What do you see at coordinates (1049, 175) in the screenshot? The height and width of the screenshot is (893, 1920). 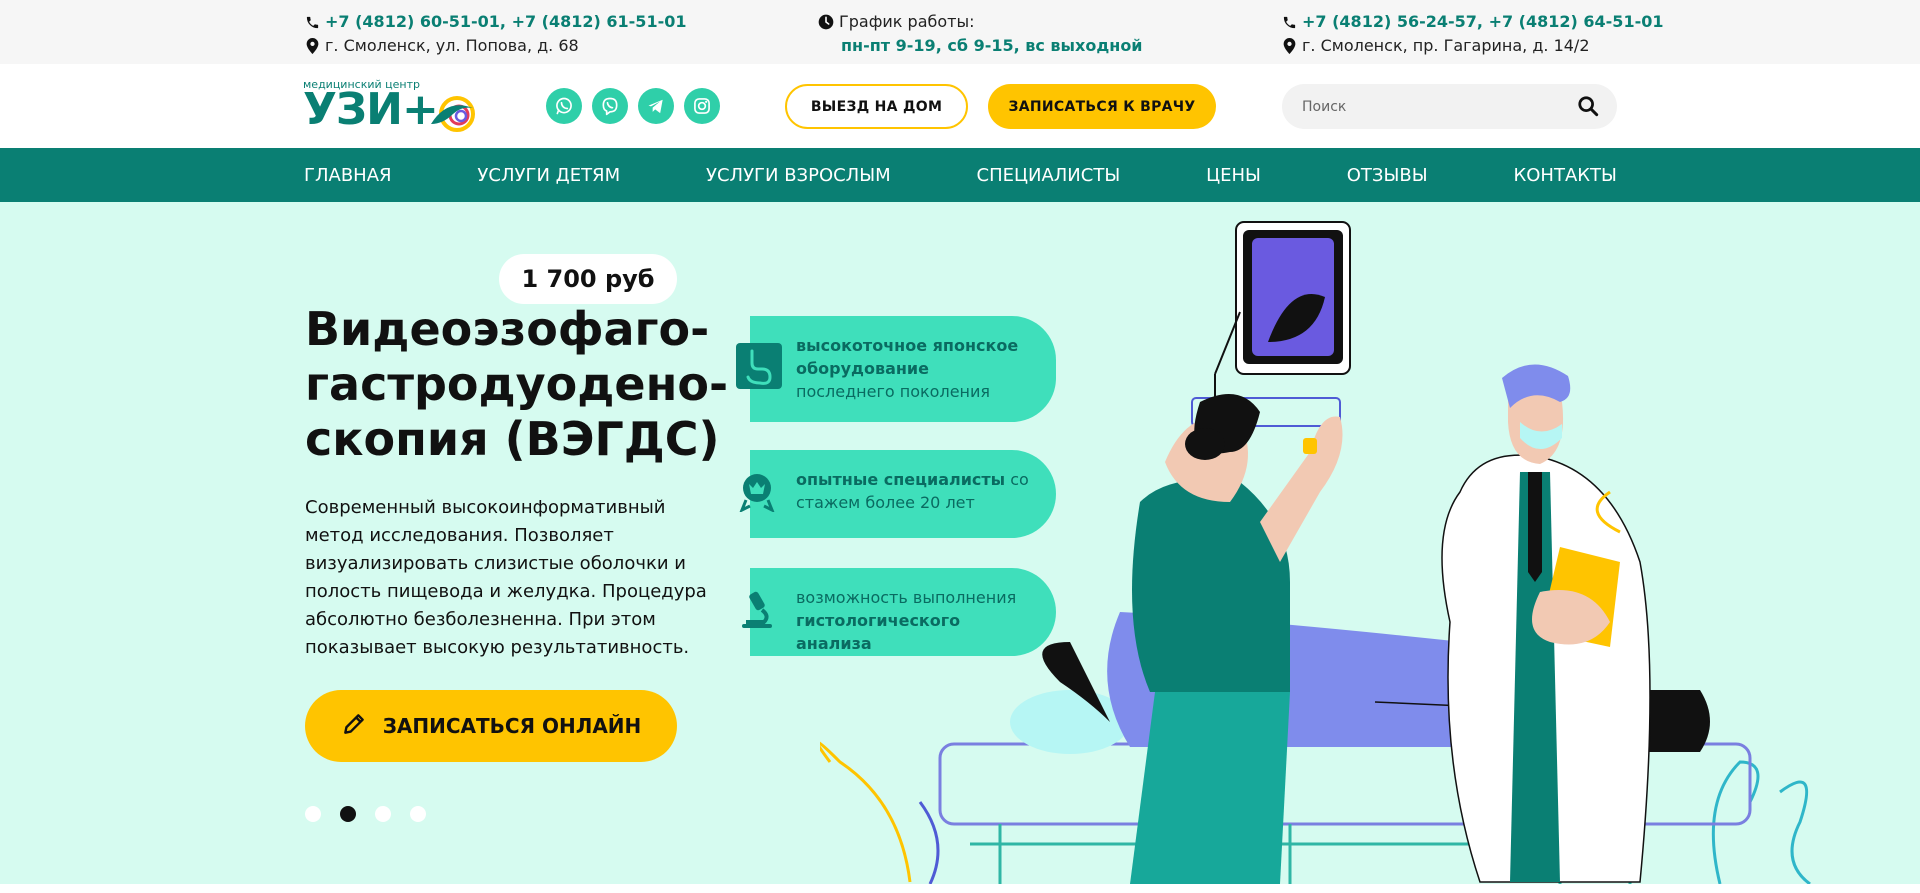 I see `nav-item-specialists: СПЕЦИАЛИСТЫ` at bounding box center [1049, 175].